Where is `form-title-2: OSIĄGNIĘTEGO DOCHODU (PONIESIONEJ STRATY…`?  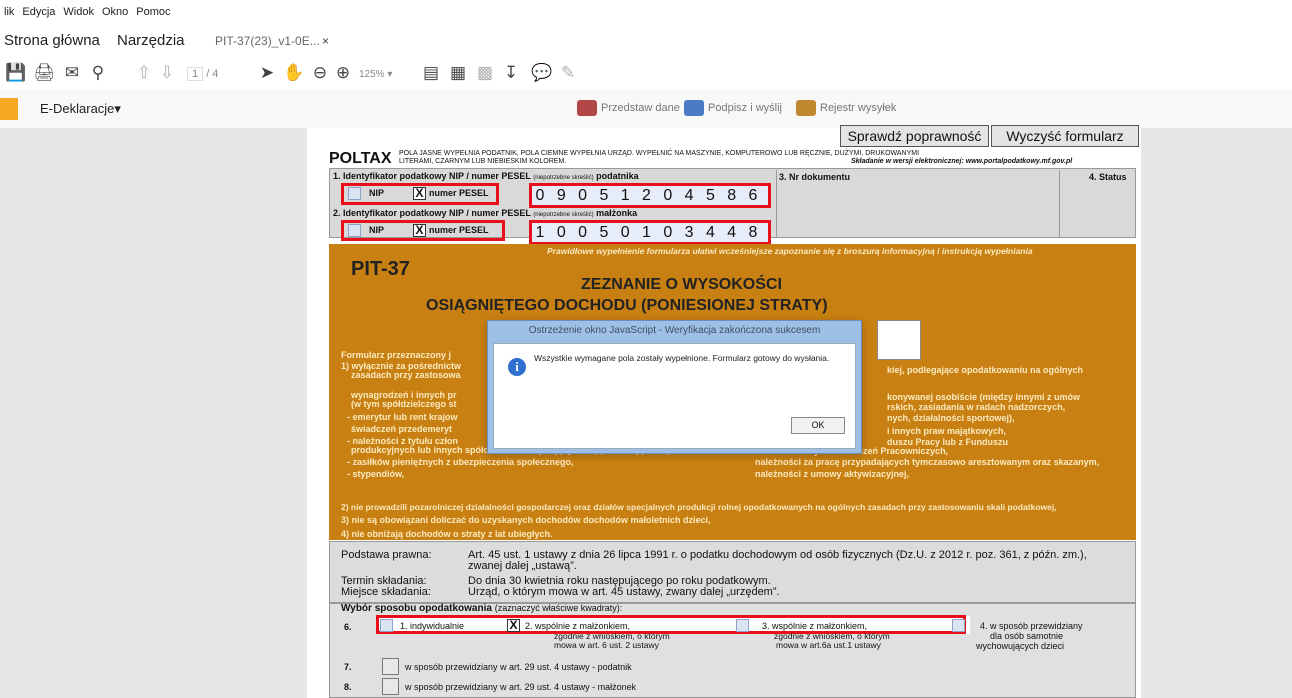 form-title-2: OSIĄGNIĘTEGO DOCHODU (PONIESIONEJ STRATY… is located at coordinates (627, 305).